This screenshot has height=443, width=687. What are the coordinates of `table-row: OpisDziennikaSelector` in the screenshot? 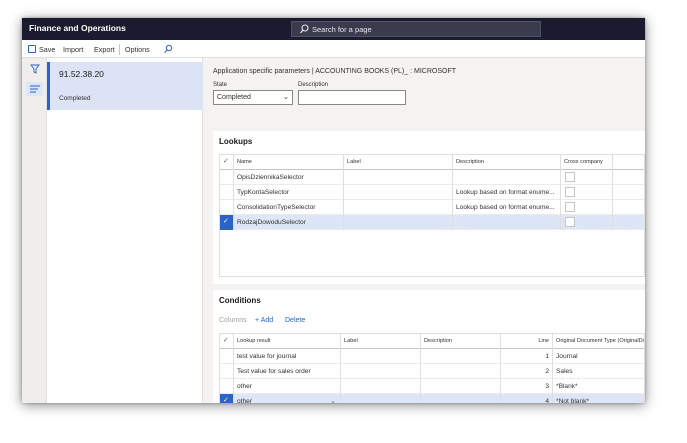 It's located at (432, 177).